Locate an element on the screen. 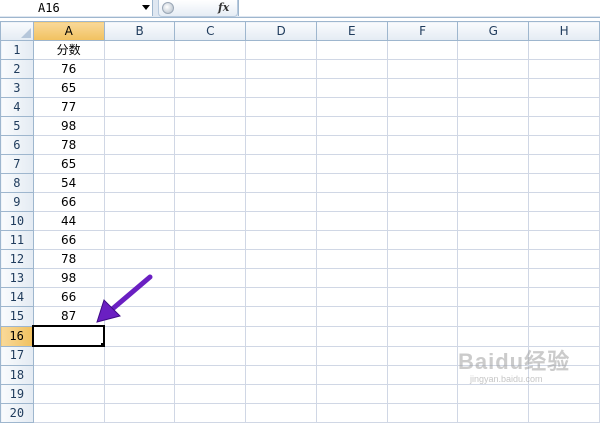 This screenshot has height=423, width=600. cell-b3 is located at coordinates (139, 88).